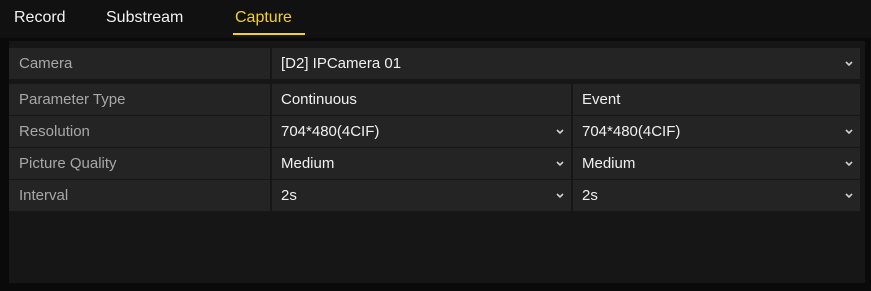 Image resolution: width=871 pixels, height=291 pixels. I want to click on picture-quality-continuous-value: Medium, so click(308, 163).